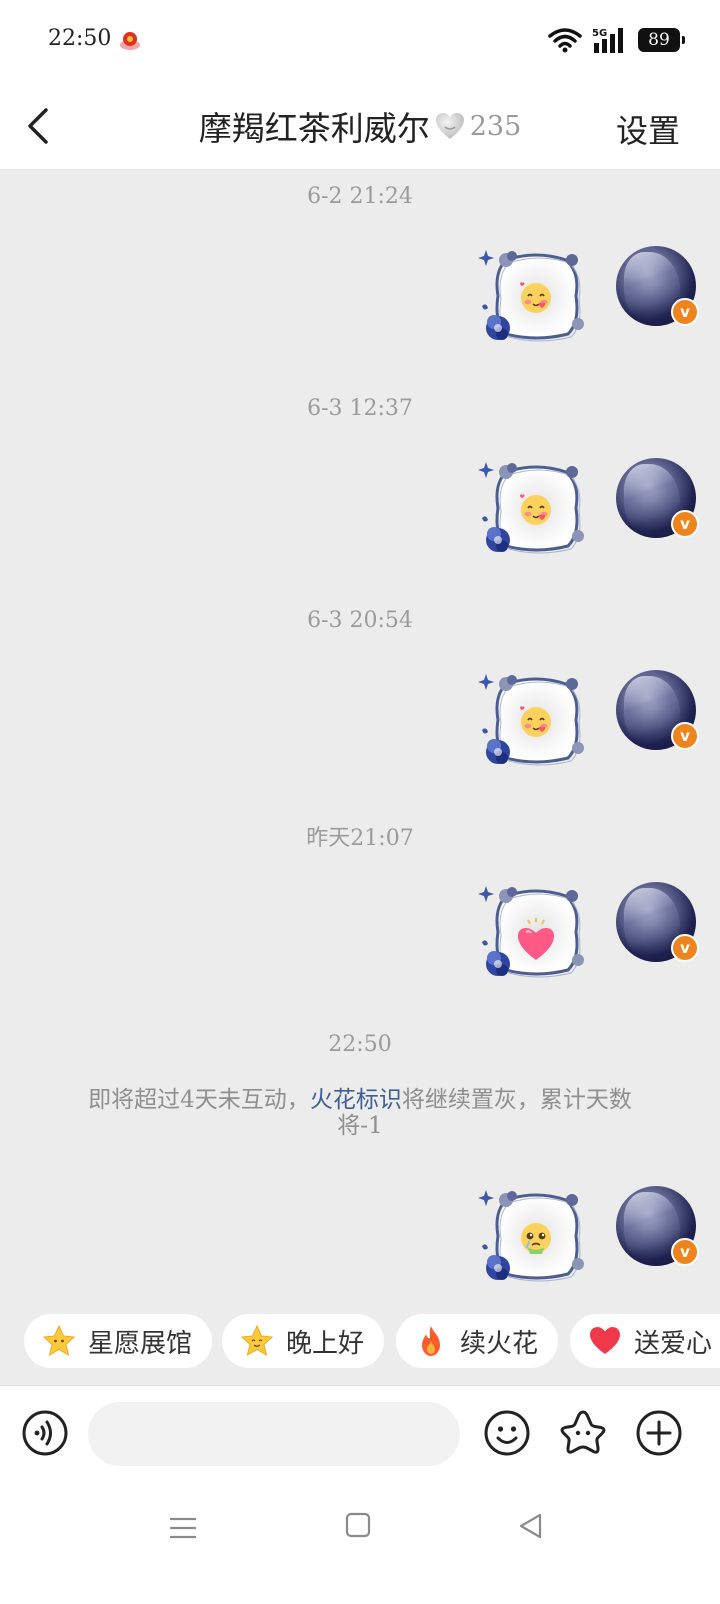 Image resolution: width=720 pixels, height=1604 pixels. What do you see at coordinates (360, 838) in the screenshot?
I see `message-timestamp: 昨天21:07` at bounding box center [360, 838].